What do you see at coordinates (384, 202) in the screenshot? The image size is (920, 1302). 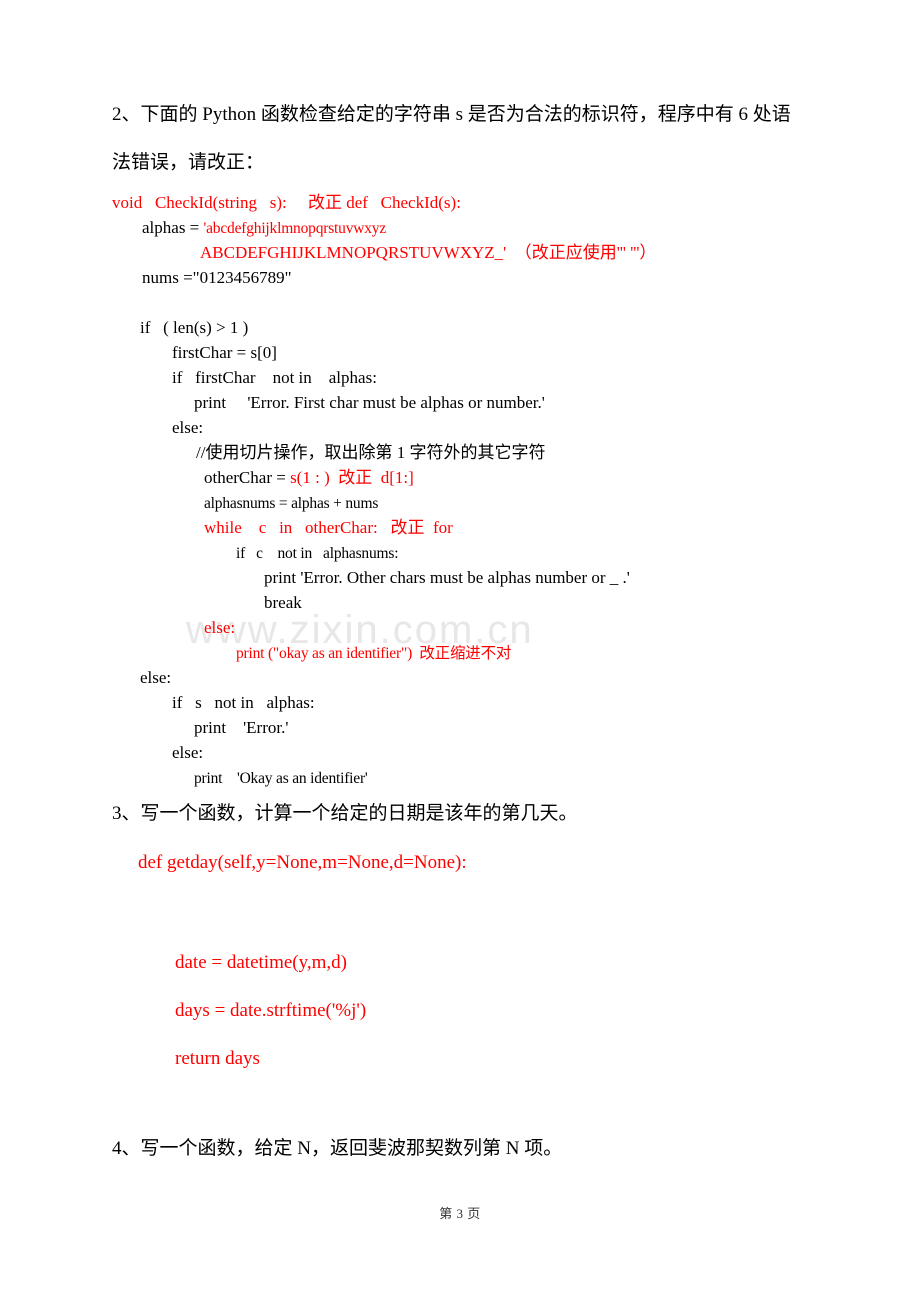 I see `code-correction-text: 改正 def CheckId(s):` at bounding box center [384, 202].